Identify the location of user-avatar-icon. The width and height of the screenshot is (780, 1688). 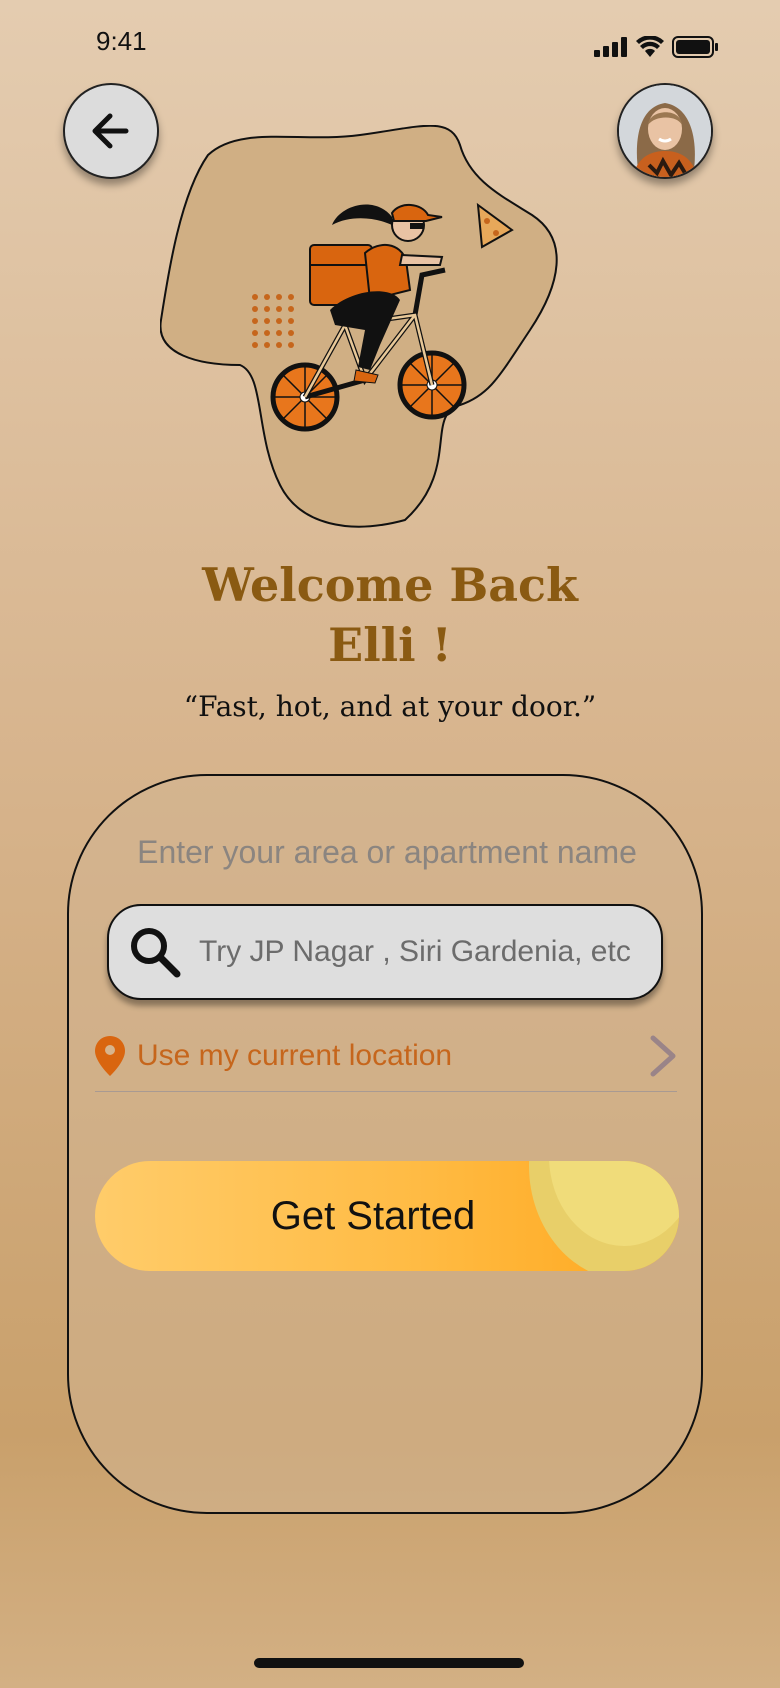
(665, 131).